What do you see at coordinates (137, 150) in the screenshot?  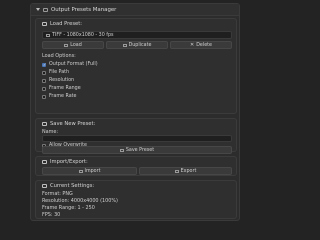 I see `save-preset-button: Save Preset` at bounding box center [137, 150].